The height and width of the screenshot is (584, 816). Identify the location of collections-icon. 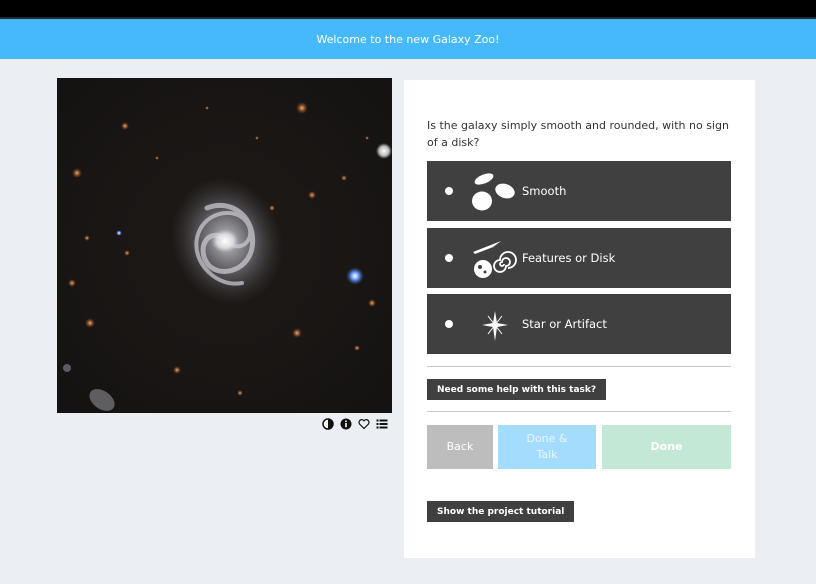
(382, 422).